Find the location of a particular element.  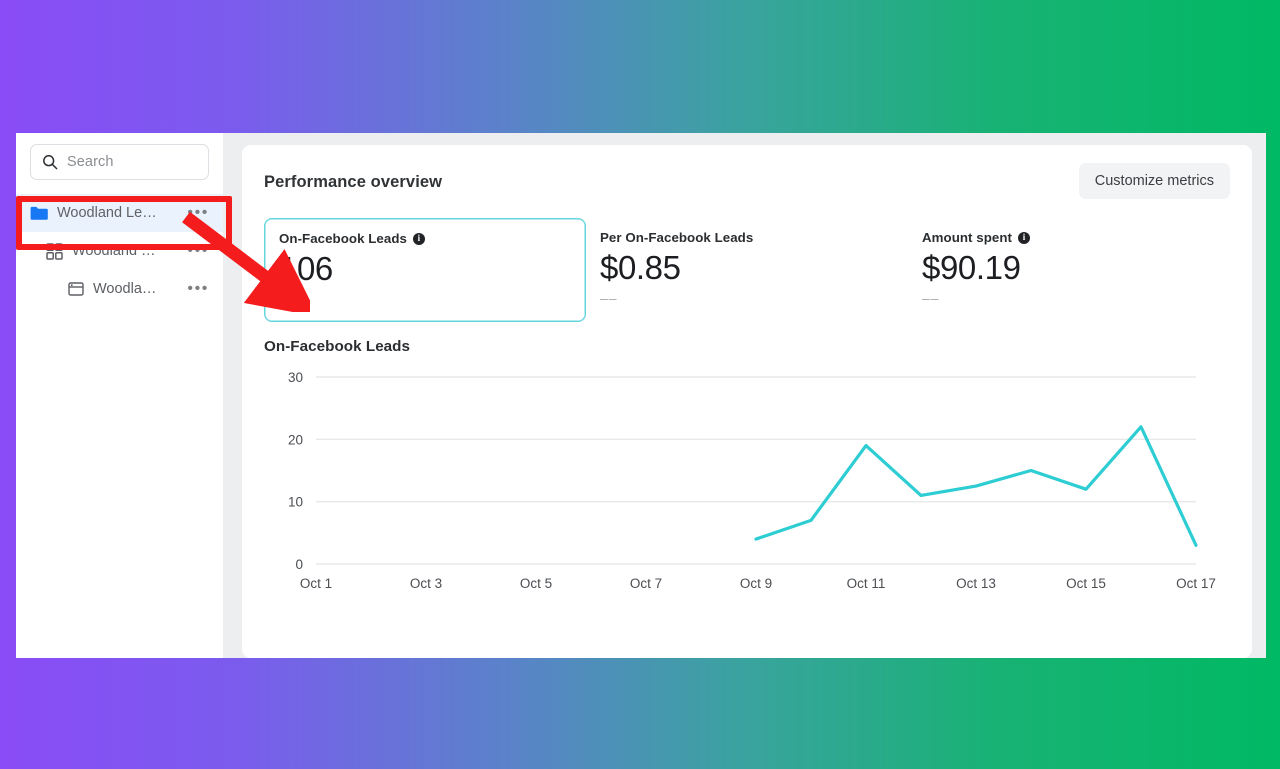

metric-card-per-on-facebook-leads: Per On-Facebook Leads $0.85 –– is located at coordinates (747, 270).